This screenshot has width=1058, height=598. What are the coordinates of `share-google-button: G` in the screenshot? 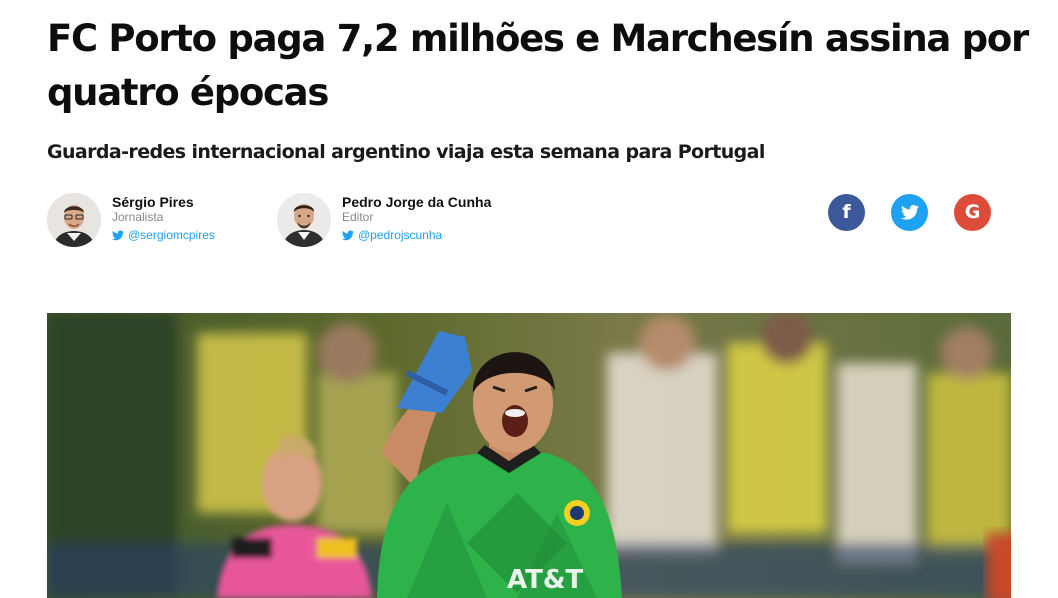 It's located at (972, 212).